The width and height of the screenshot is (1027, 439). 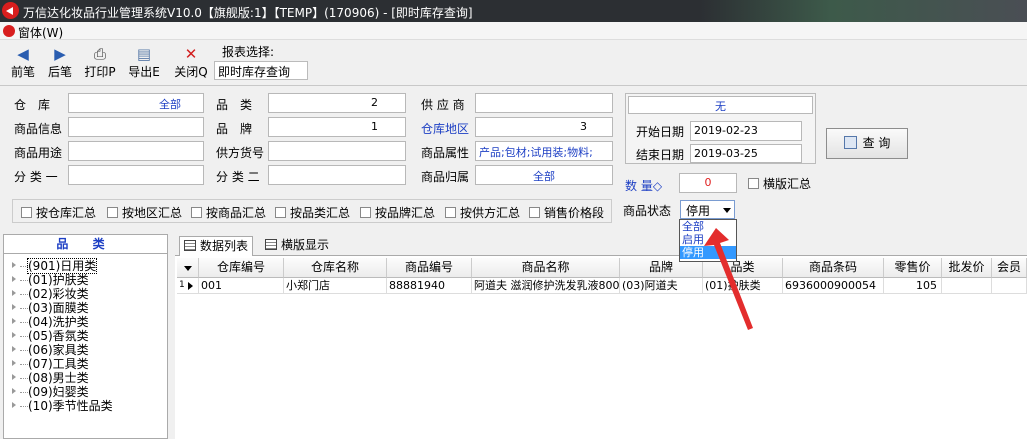 I want to click on start-date-input: 2019-02-23, so click(x=746, y=131).